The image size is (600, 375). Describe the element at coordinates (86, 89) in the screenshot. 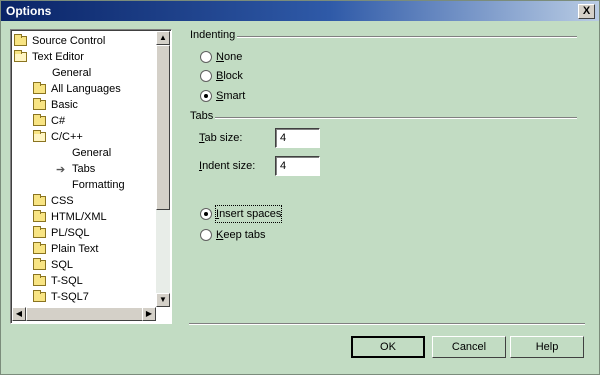

I see `tree-item-label: All Languages` at that location.